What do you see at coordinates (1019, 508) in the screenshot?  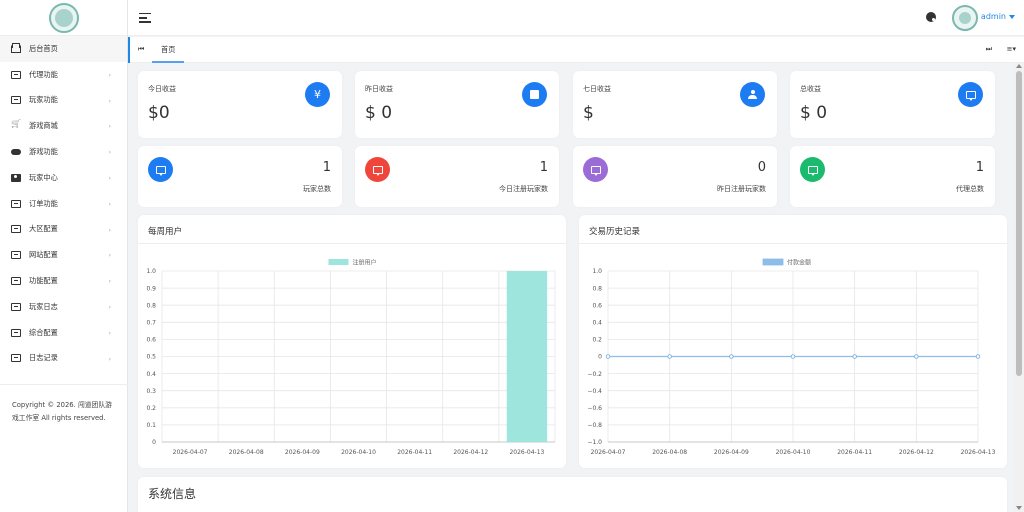 I see `scroll-down-icon` at bounding box center [1019, 508].